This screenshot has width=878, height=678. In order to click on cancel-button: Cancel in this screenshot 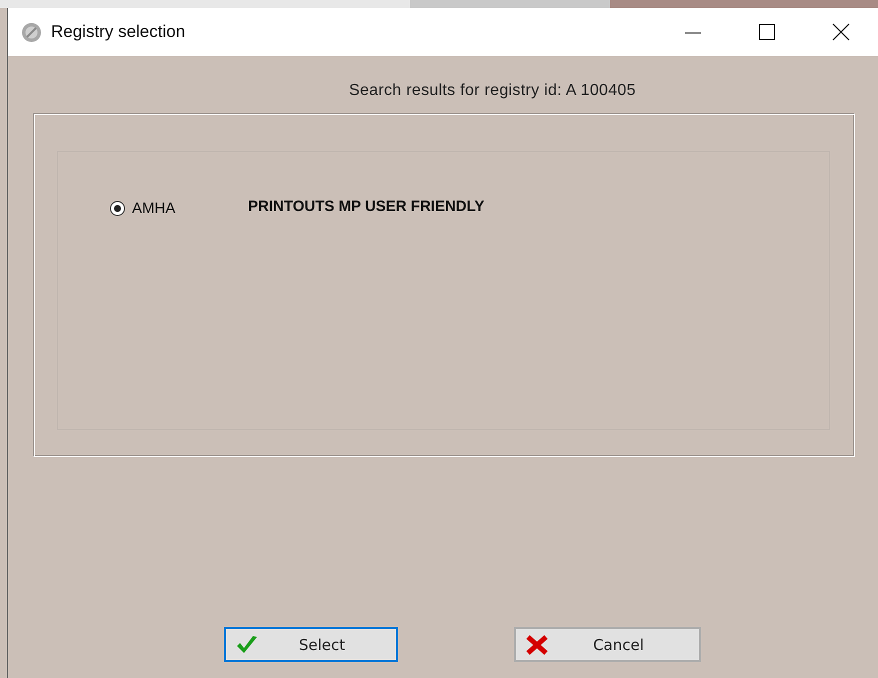, I will do `click(607, 644)`.